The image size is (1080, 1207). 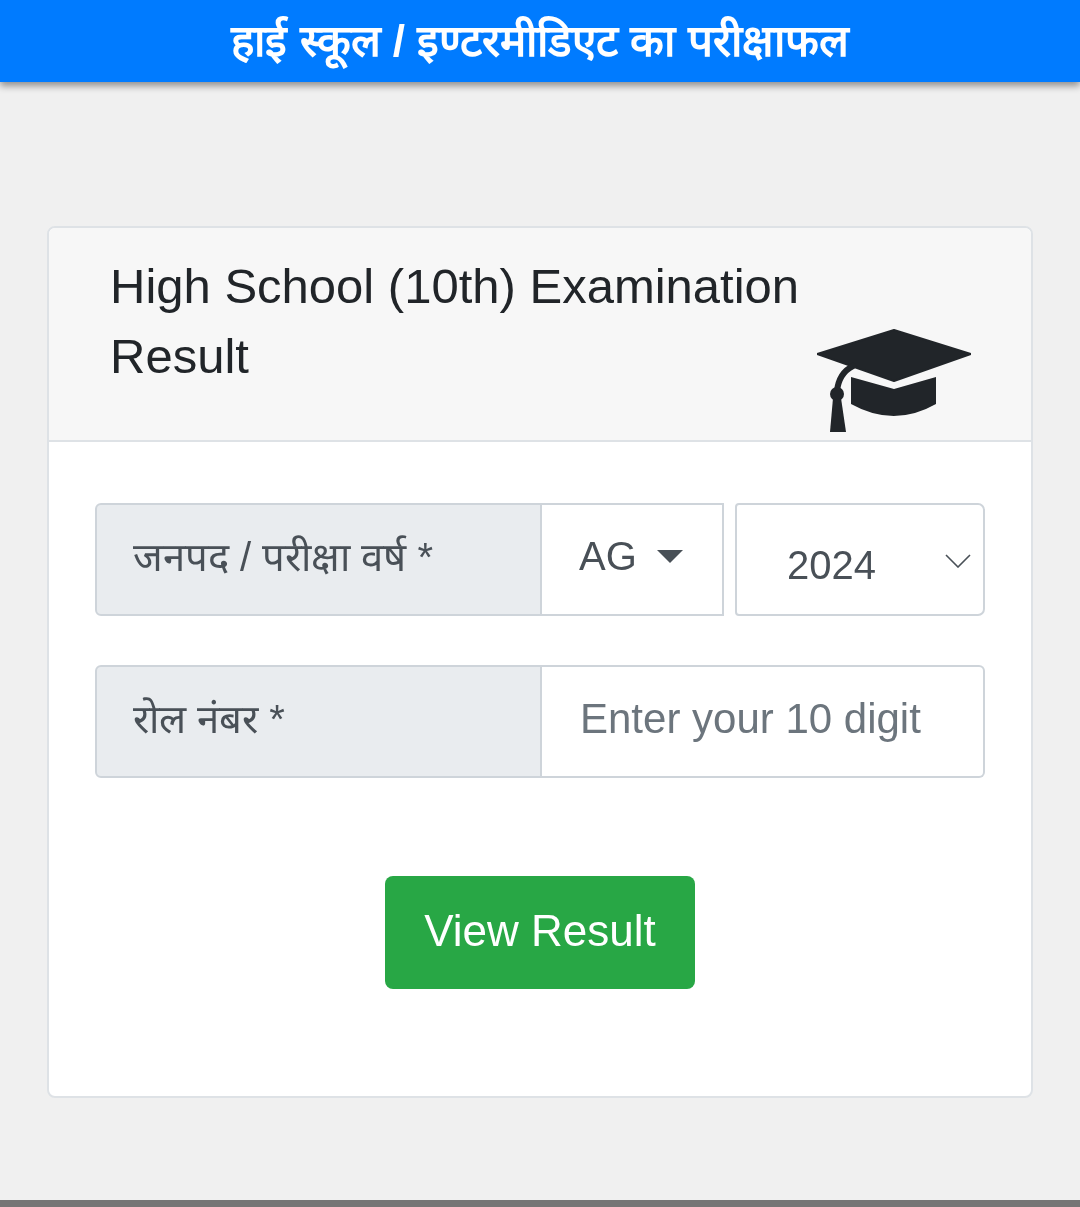 What do you see at coordinates (318, 721) in the screenshot?
I see `field-label: रोल नंबर *` at bounding box center [318, 721].